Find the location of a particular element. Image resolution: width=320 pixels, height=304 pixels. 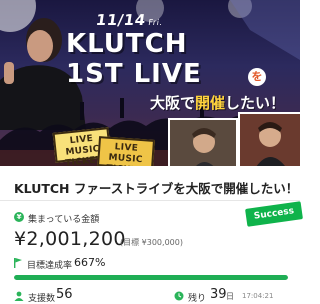

hero-subtitle-city: 大阪 is located at coordinates (165, 103).